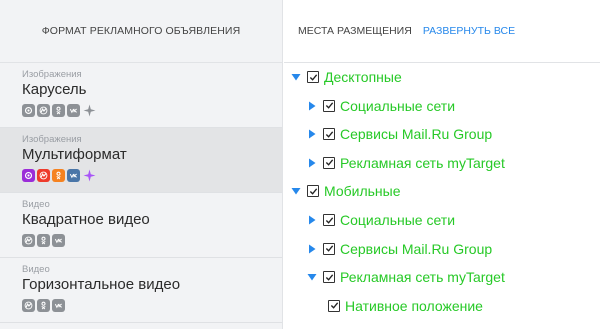 This screenshot has height=329, width=600. I want to click on format-item: Изображения Карусель, so click(141, 95).